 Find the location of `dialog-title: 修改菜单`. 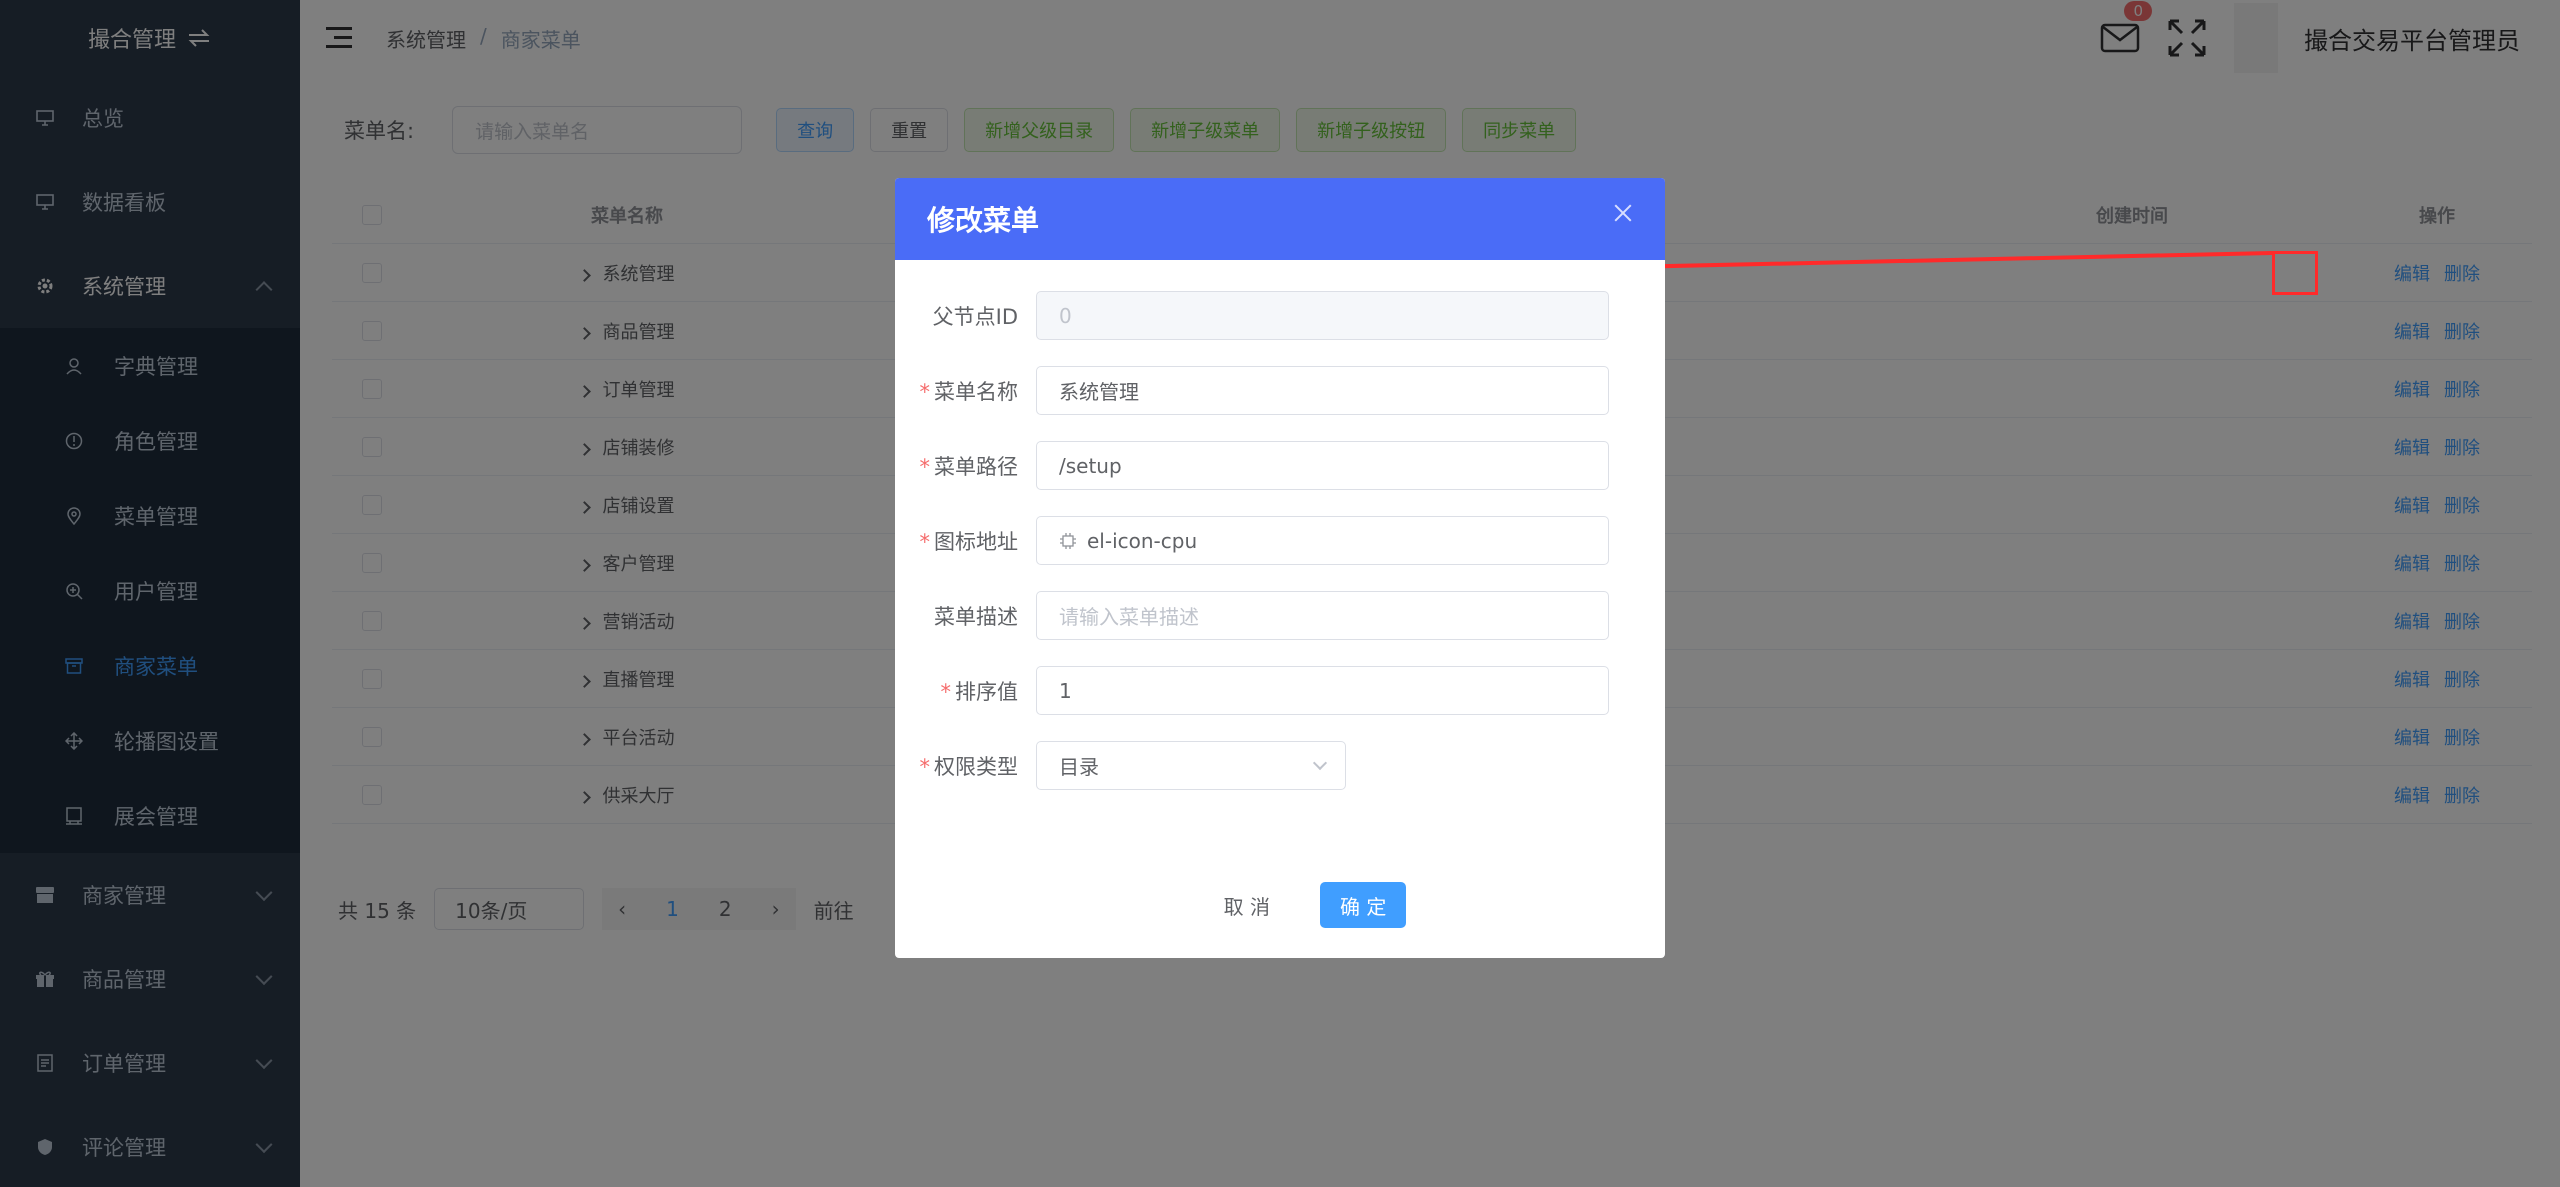

dialog-title: 修改菜单 is located at coordinates (983, 220).